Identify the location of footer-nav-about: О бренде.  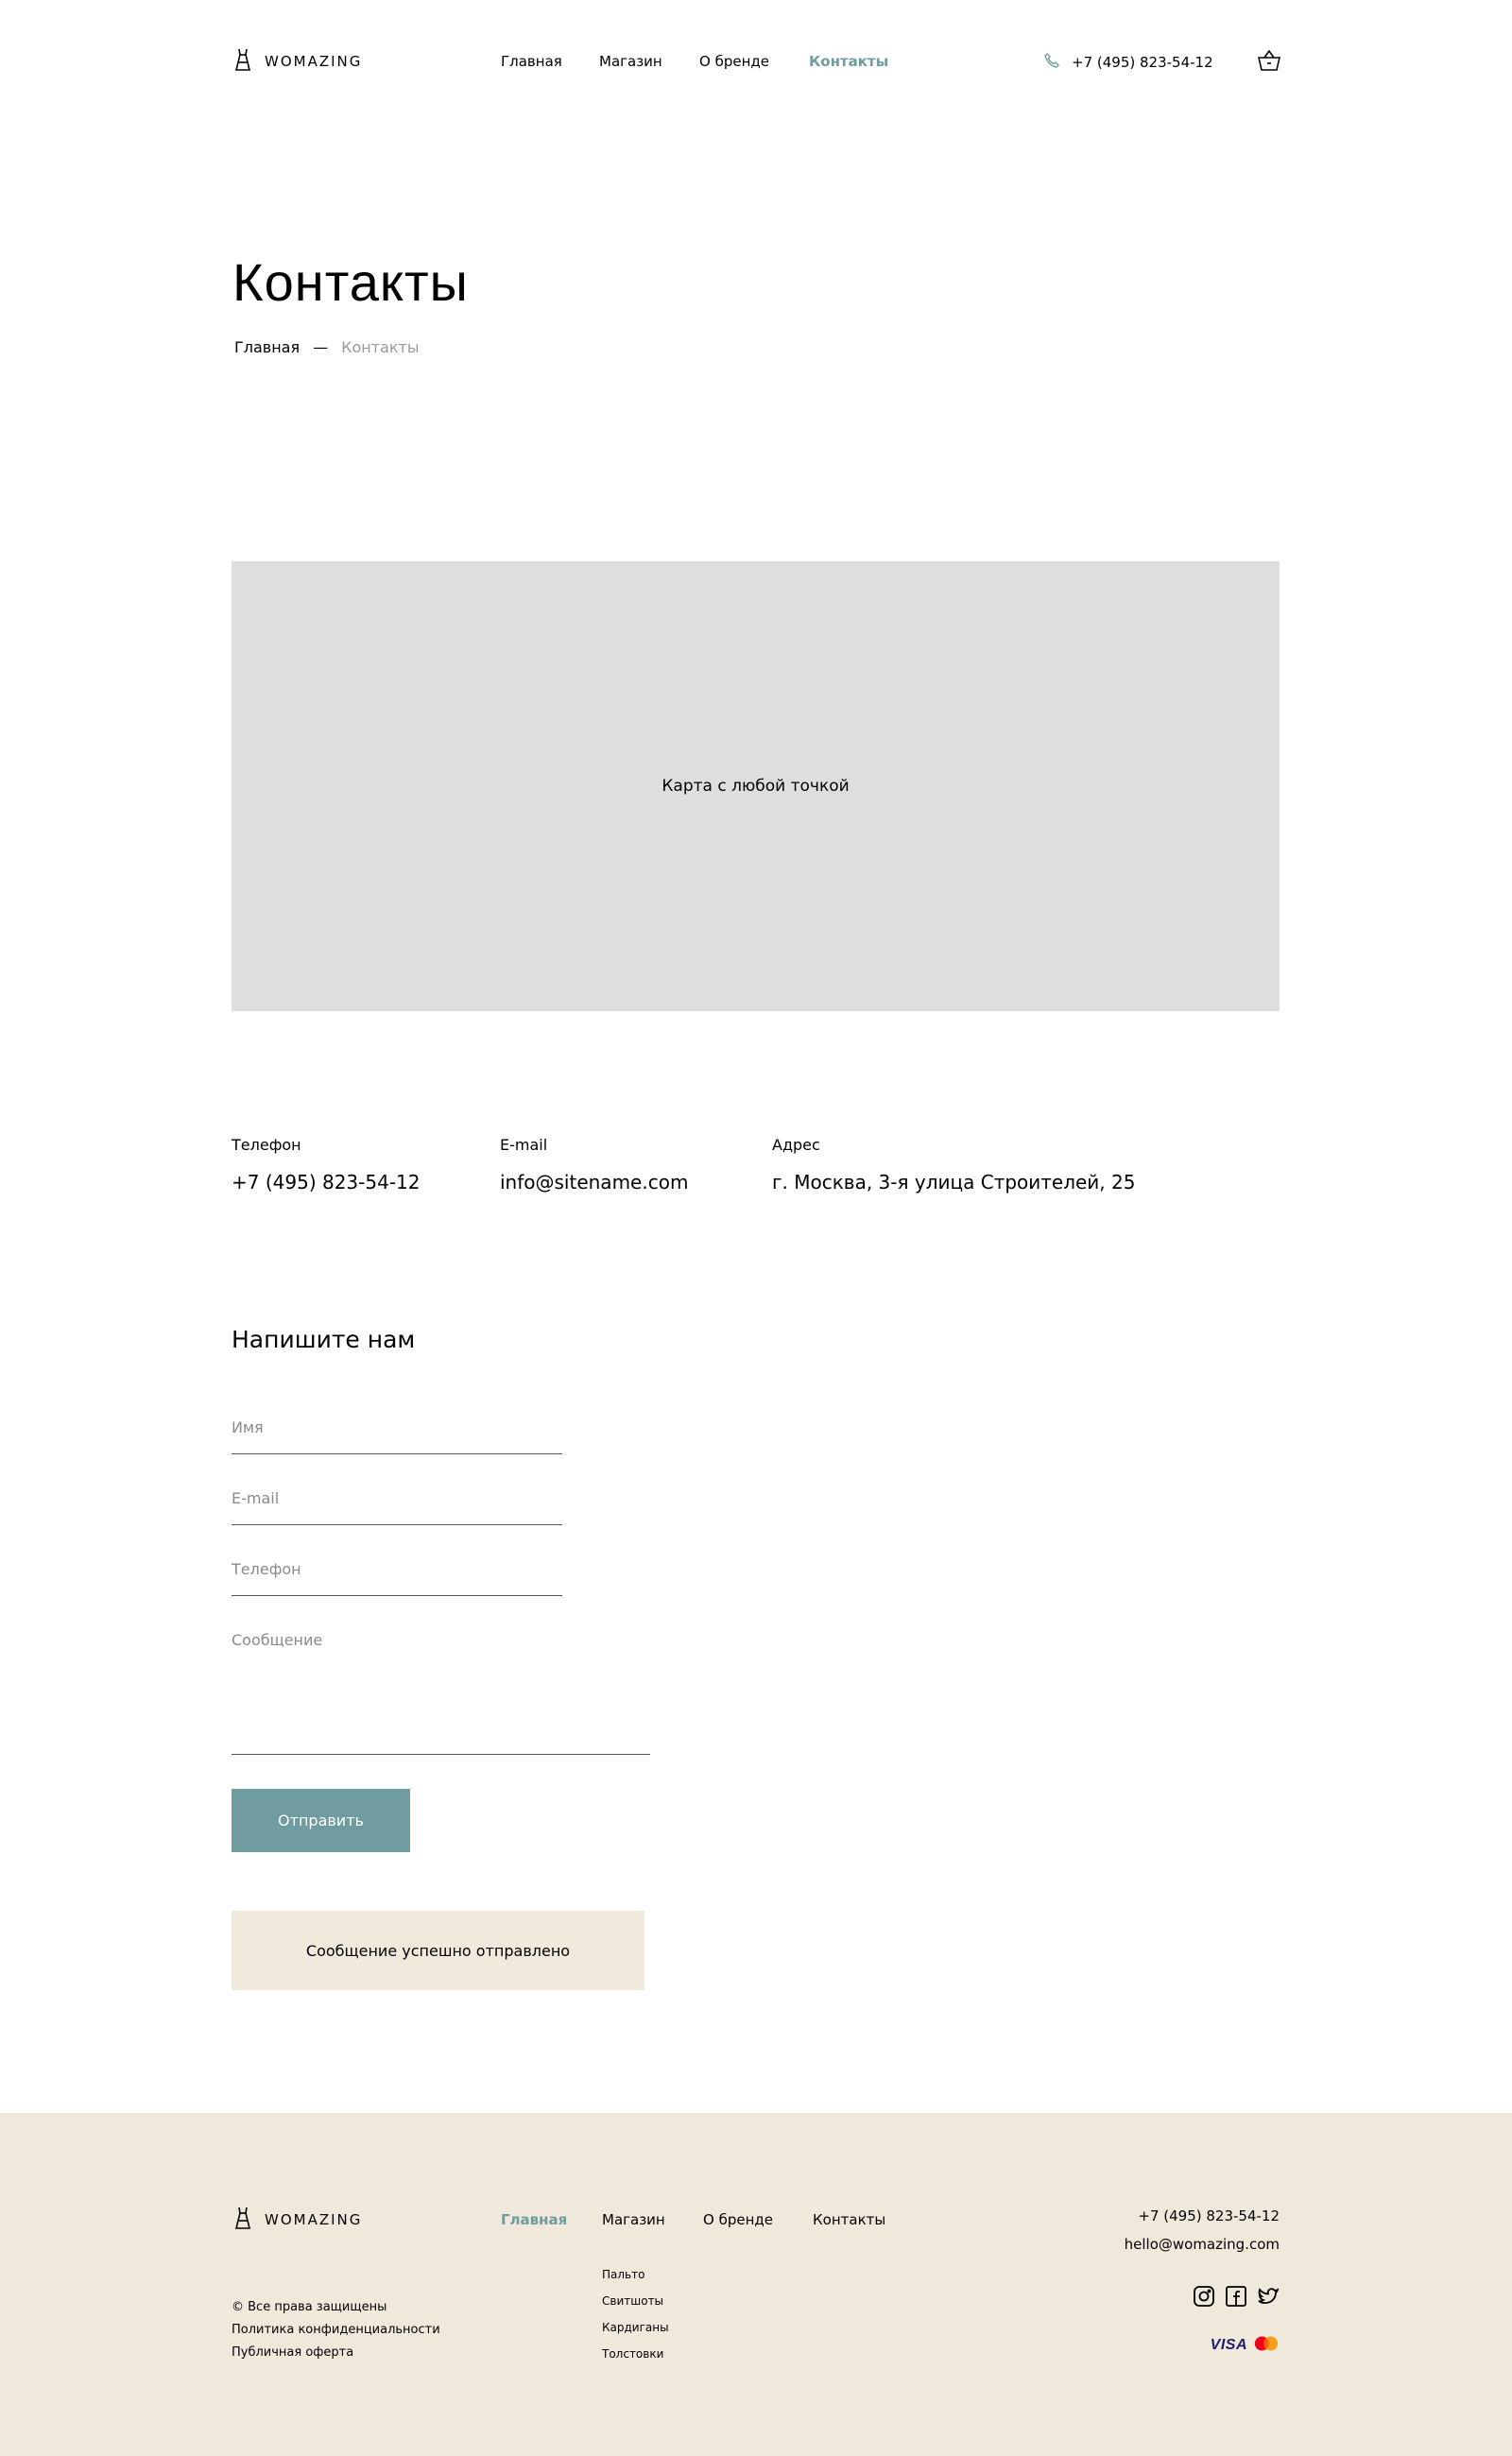
(738, 2219).